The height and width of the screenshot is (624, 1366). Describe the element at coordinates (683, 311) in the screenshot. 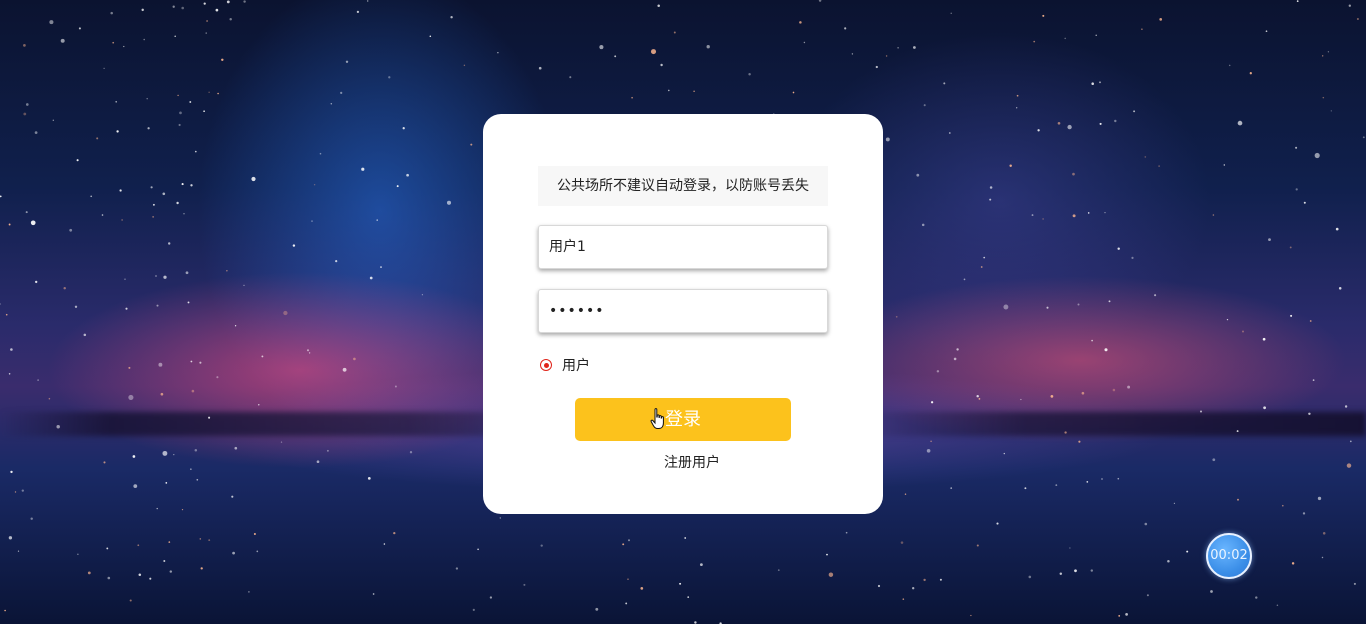

I see `password-input: ••••••` at that location.